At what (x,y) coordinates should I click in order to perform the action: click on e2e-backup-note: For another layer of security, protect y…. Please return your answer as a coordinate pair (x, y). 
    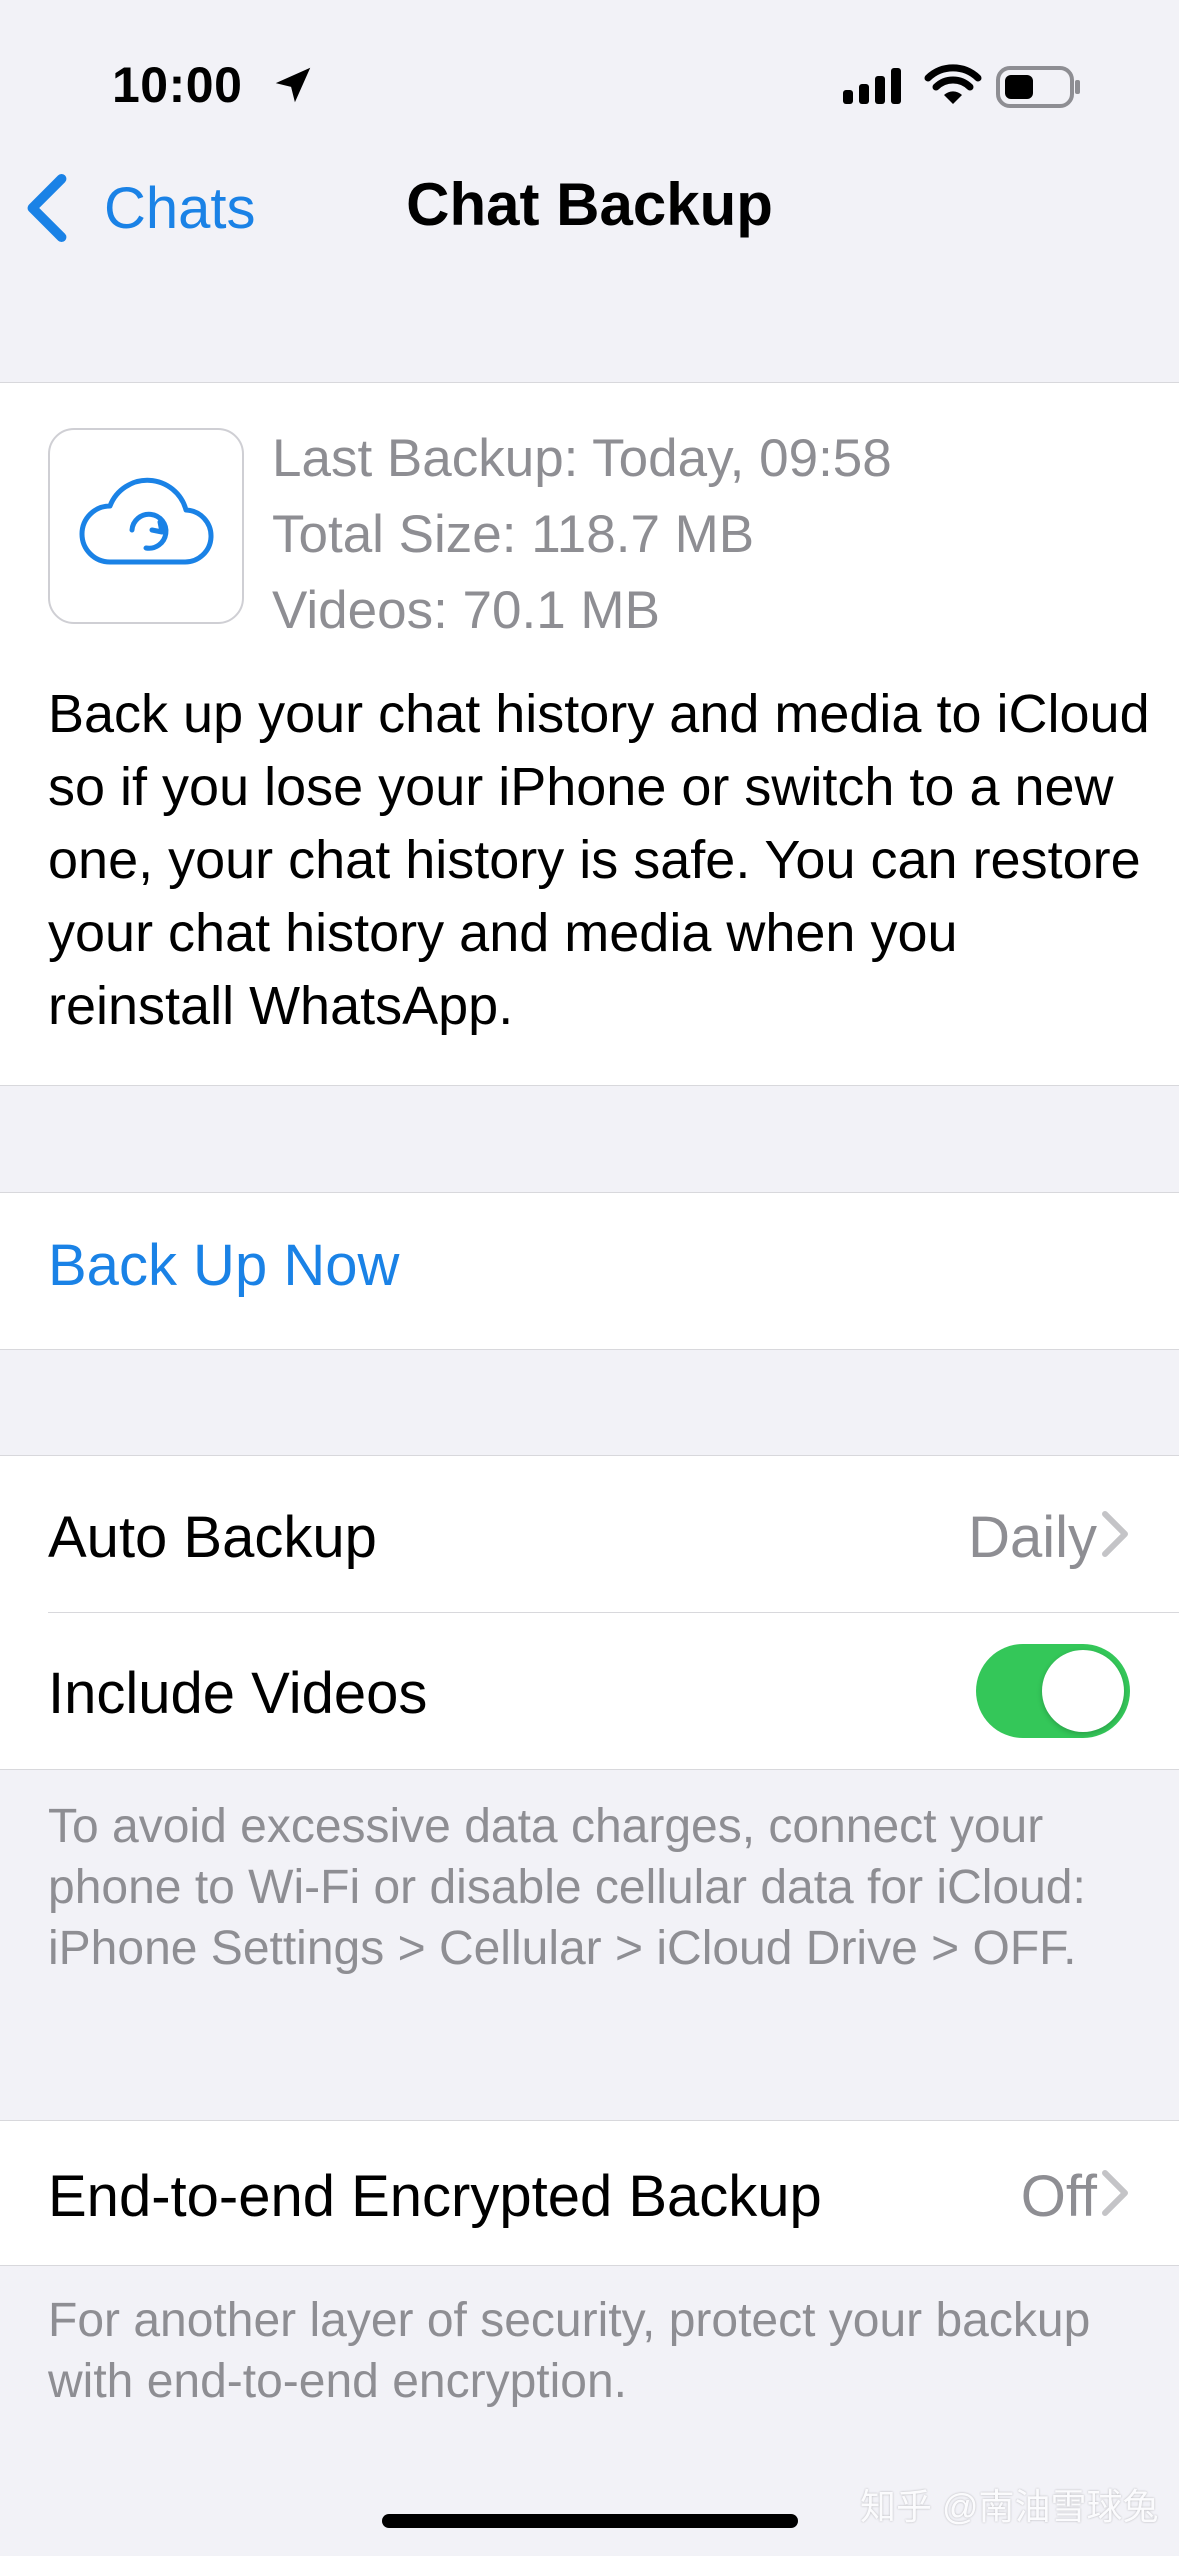
    Looking at the image, I should click on (569, 2351).